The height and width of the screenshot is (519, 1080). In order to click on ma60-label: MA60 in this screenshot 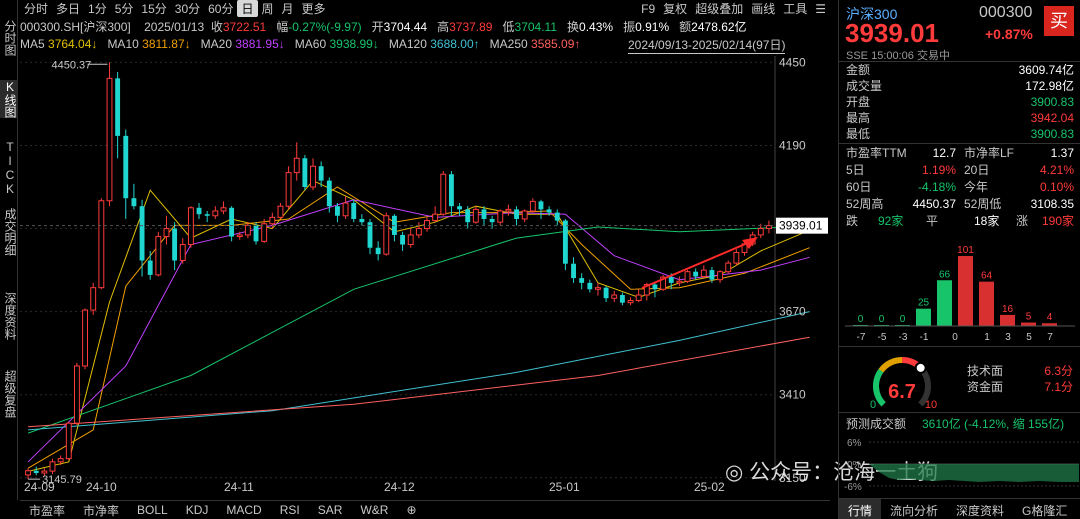, I will do `click(310, 44)`.